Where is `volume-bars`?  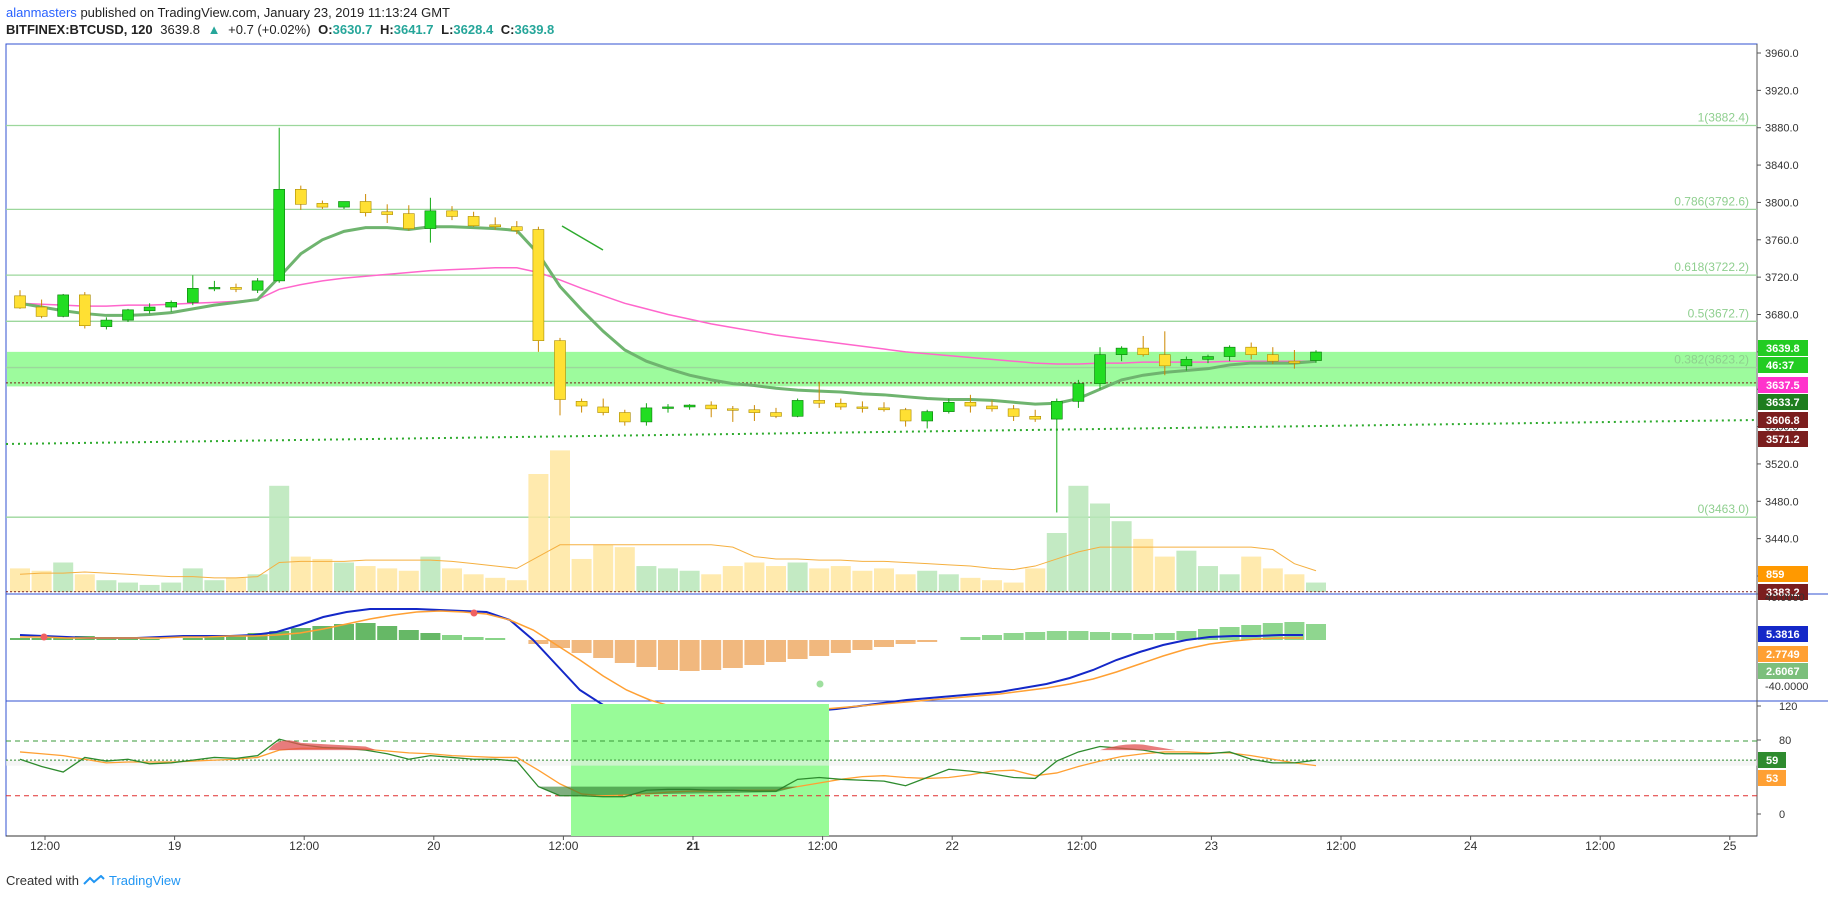
volume-bars is located at coordinates (668, 521).